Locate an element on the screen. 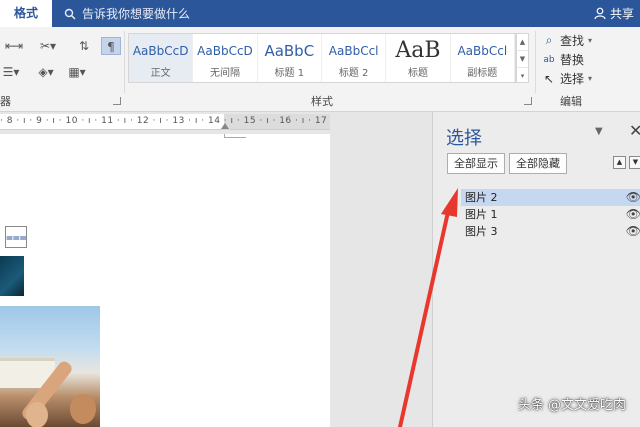  margin-corner is located at coordinates (235, 136).